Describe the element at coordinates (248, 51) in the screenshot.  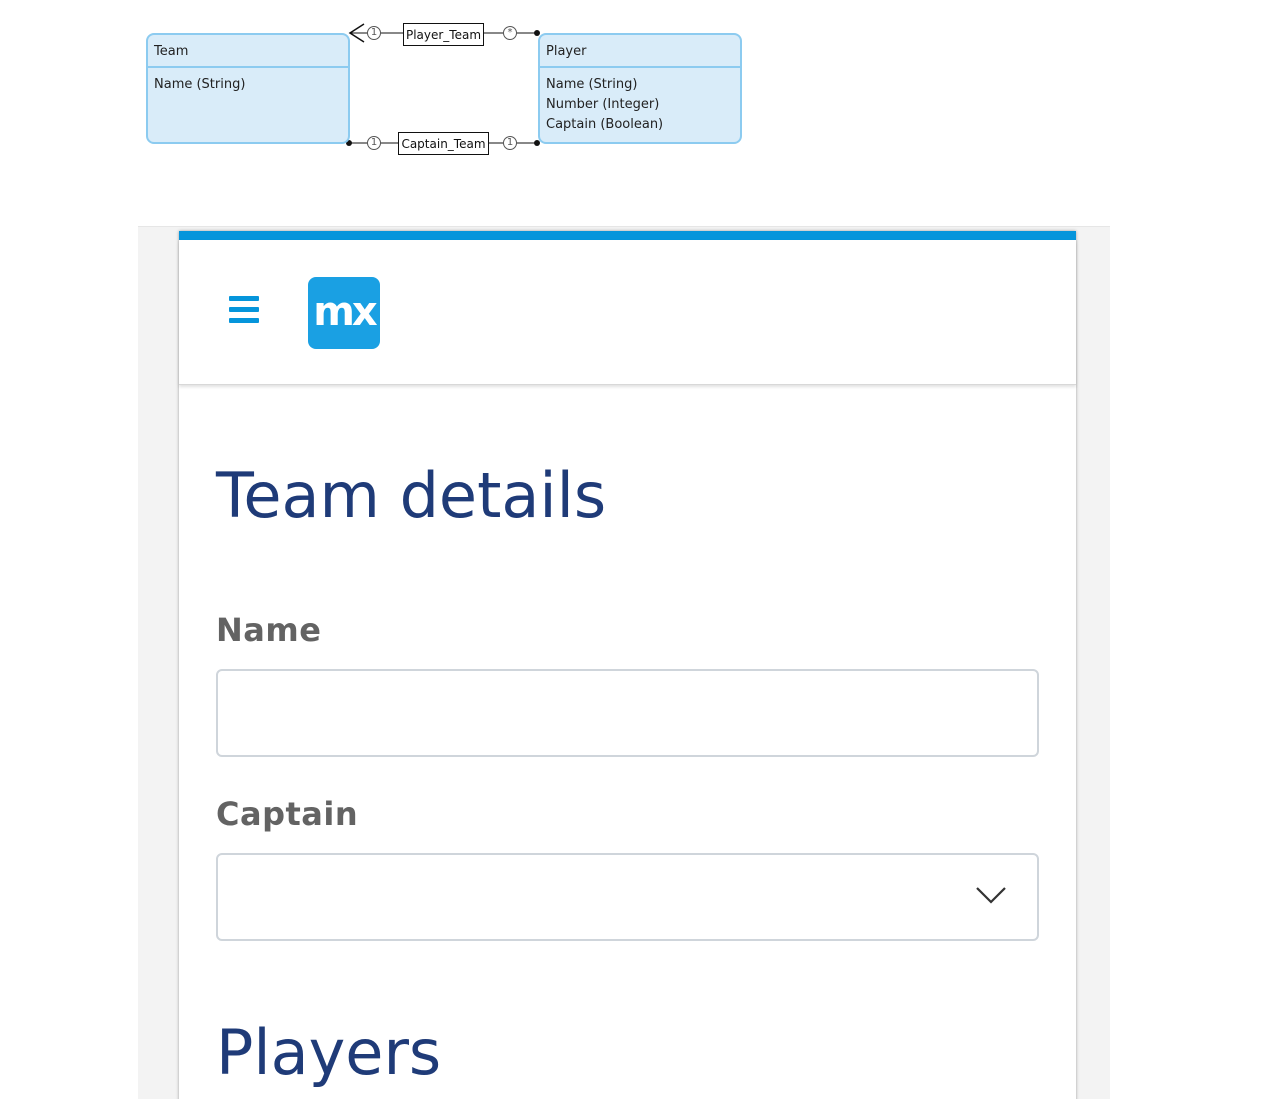
I see `entity-team-title: Team` at that location.